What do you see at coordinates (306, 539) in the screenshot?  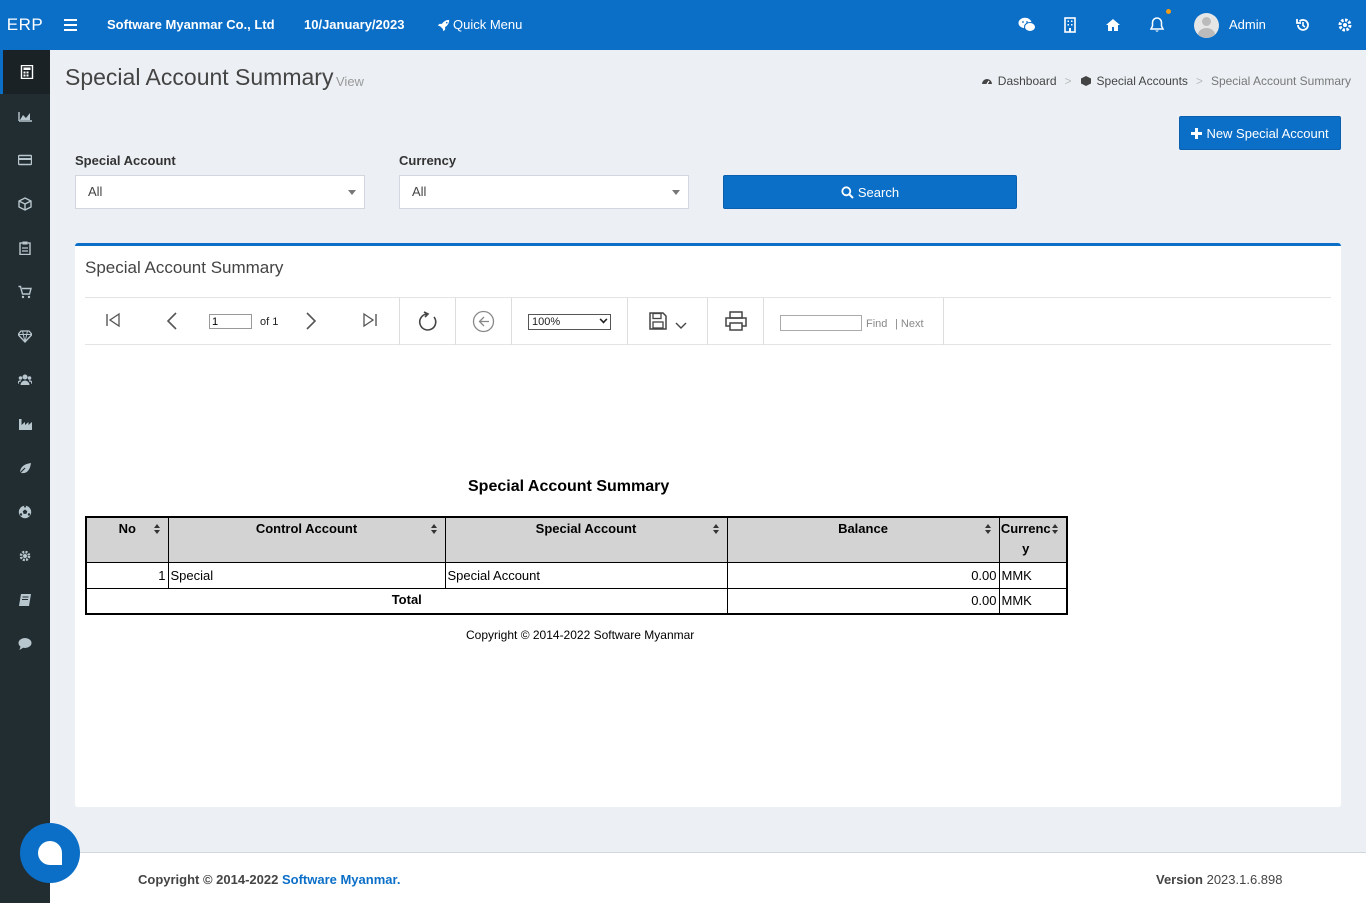 I see `column-header-control-account: Control Account` at bounding box center [306, 539].